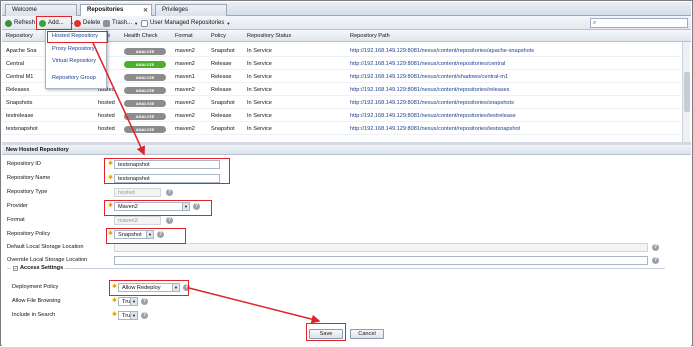 The height and width of the screenshot is (347, 693). What do you see at coordinates (184, 36) in the screenshot?
I see `column-header-format: Format` at bounding box center [184, 36].